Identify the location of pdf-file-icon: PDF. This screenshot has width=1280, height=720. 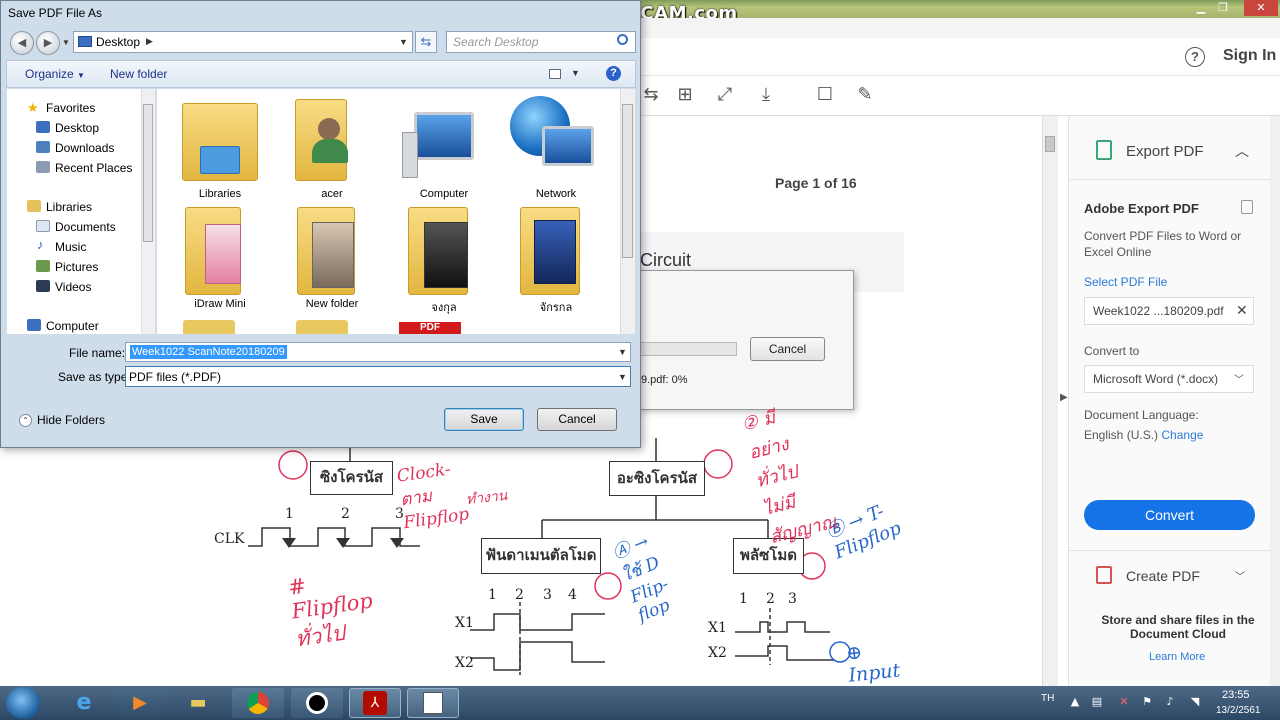
(430, 328).